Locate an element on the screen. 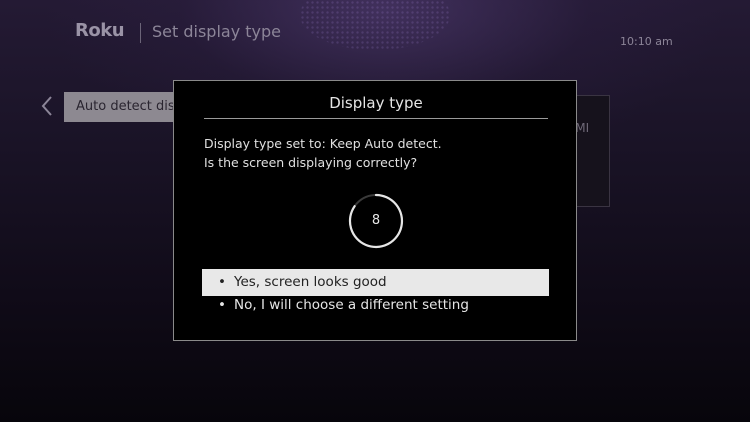 This screenshot has height=422, width=750. header-divider is located at coordinates (140, 33).